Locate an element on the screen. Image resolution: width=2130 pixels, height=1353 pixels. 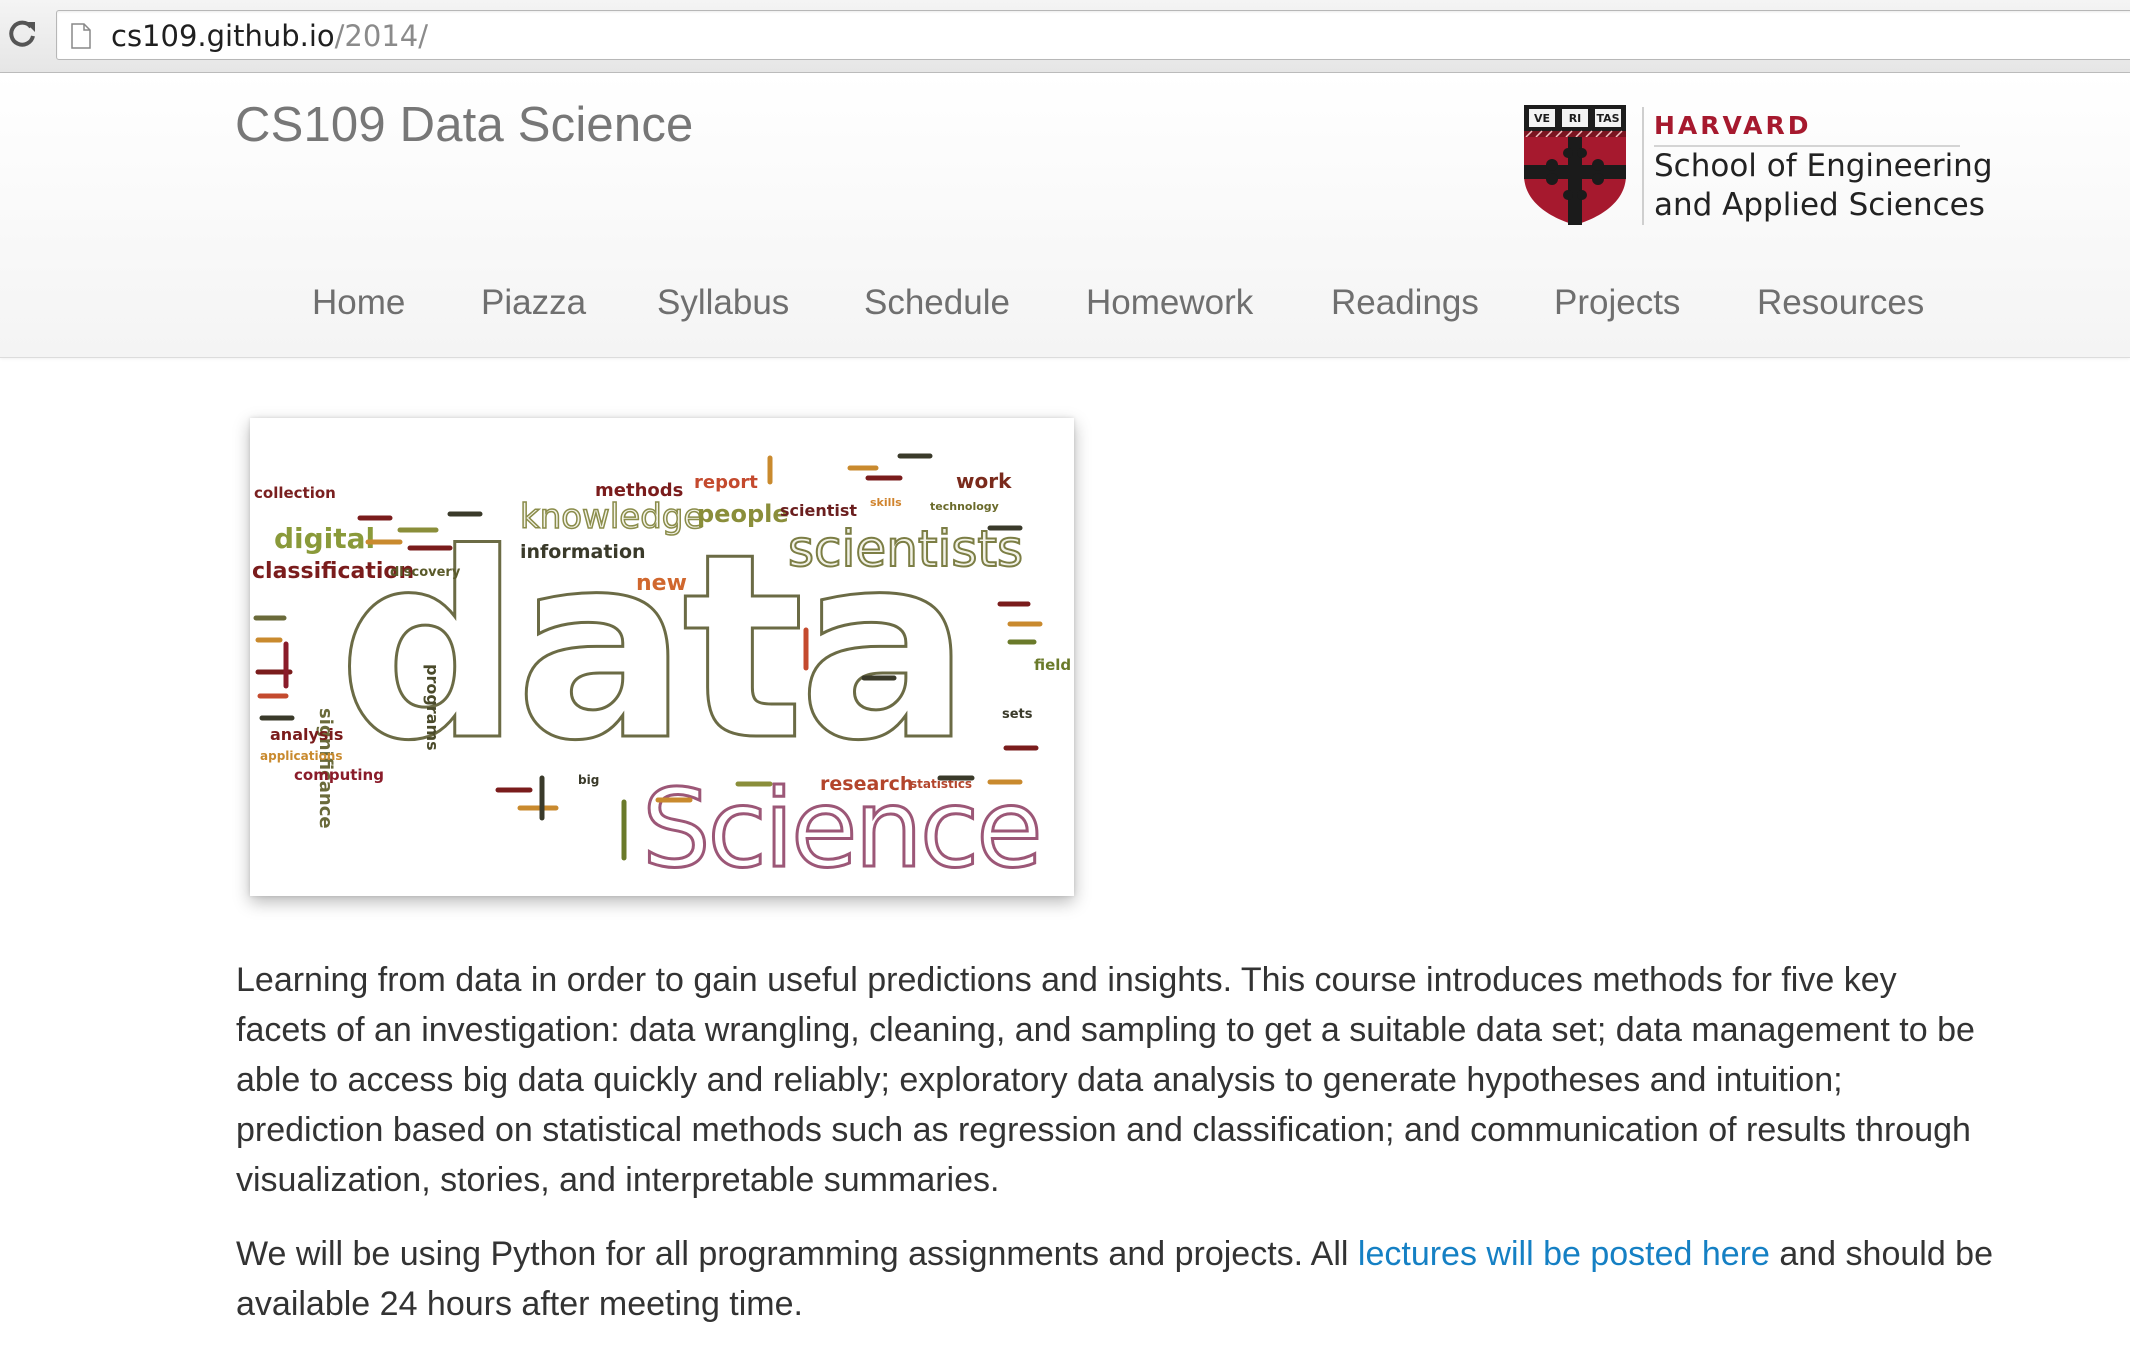
shield-motto-tas: TAS is located at coordinates (1607, 118).